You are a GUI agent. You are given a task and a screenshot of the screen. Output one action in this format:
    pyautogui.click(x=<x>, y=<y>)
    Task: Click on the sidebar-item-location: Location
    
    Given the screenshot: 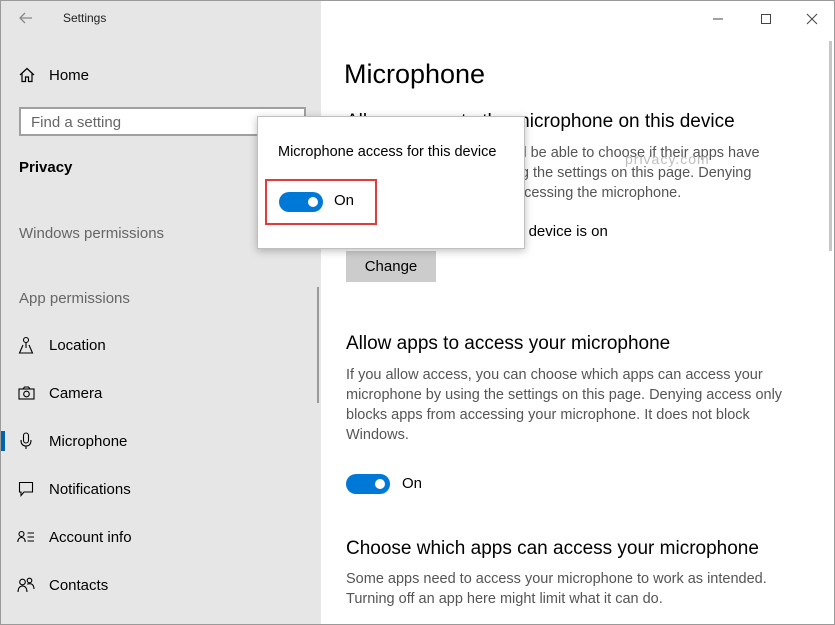 What is the action you would take?
    pyautogui.click(x=161, y=345)
    